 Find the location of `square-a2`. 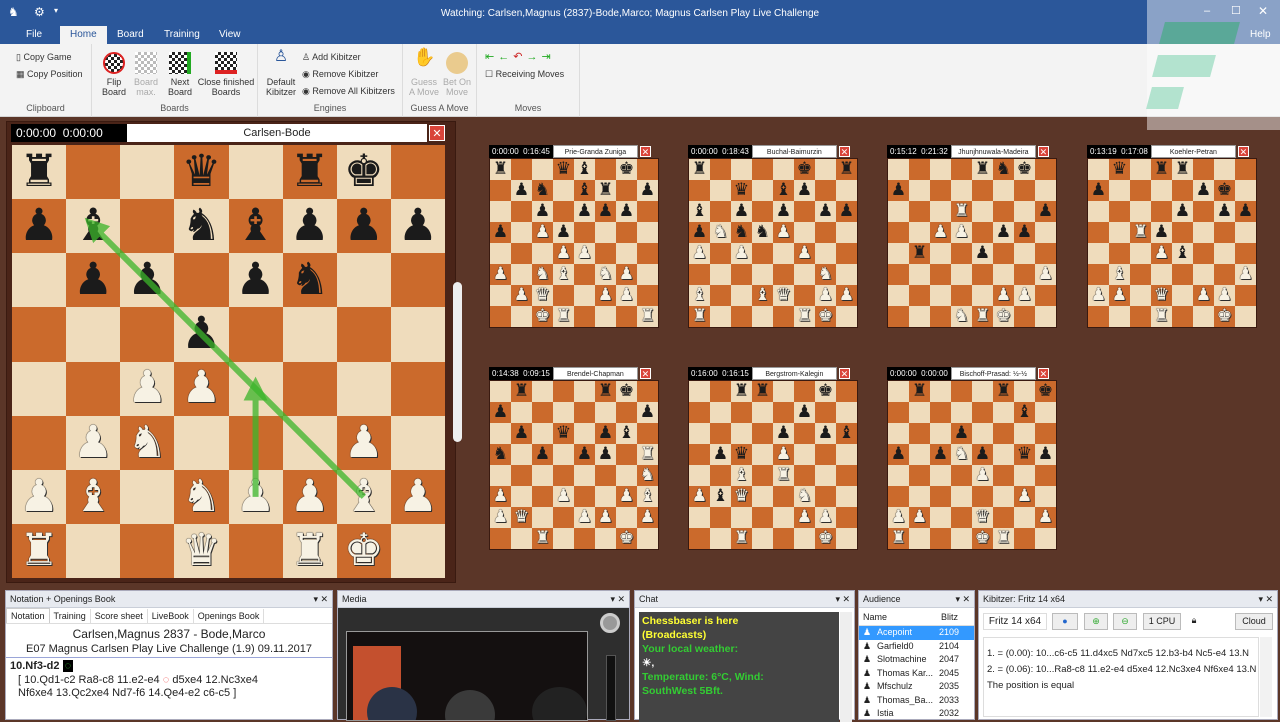

square-a2 is located at coordinates (699, 517).